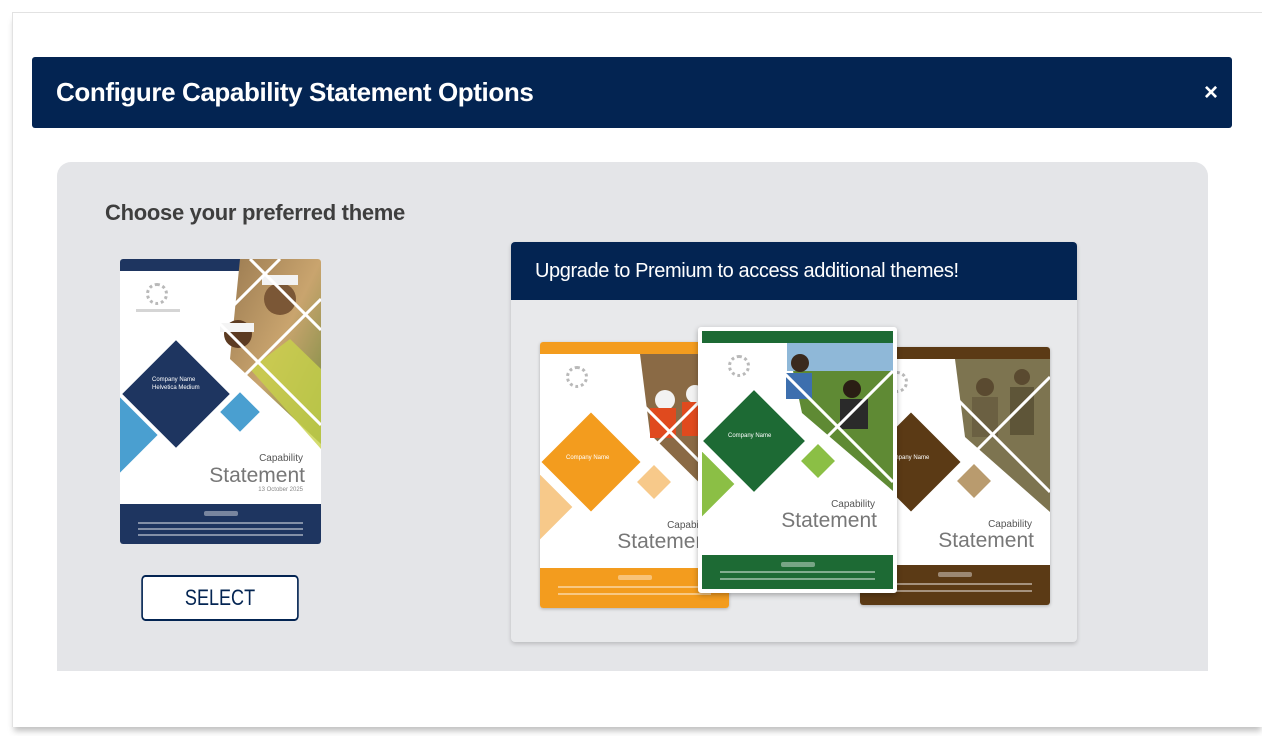  I want to click on theme-card-green: Company Name Capability Statement, so click(797, 460).